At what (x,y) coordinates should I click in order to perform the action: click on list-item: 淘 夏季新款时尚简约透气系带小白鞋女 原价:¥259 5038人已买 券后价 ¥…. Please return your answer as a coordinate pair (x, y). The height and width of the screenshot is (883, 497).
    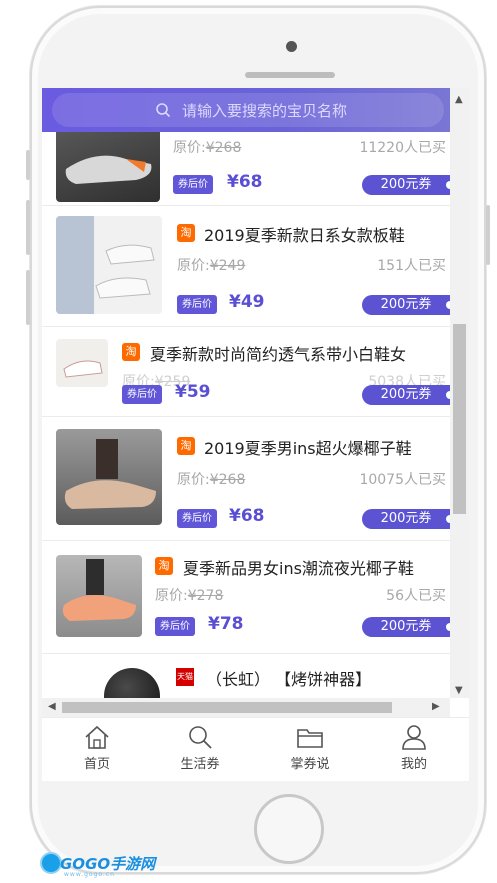
    Looking at the image, I should click on (246, 372).